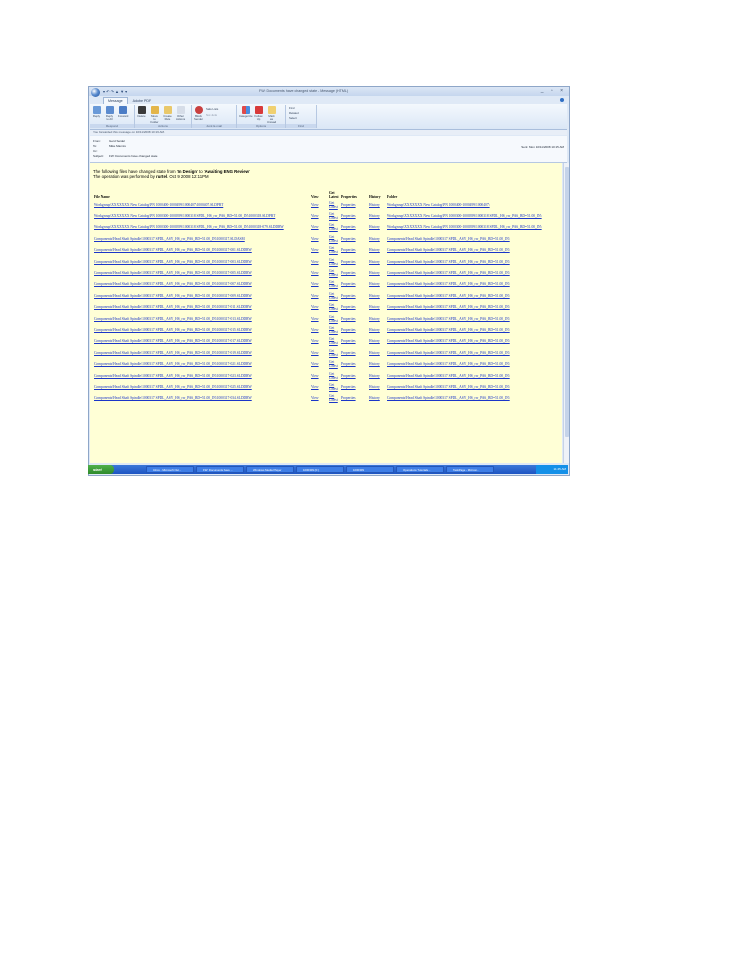 Image resolution: width=741 pixels, height=960 pixels. Describe the element at coordinates (562, 100) in the screenshot. I see `help-icon` at that location.